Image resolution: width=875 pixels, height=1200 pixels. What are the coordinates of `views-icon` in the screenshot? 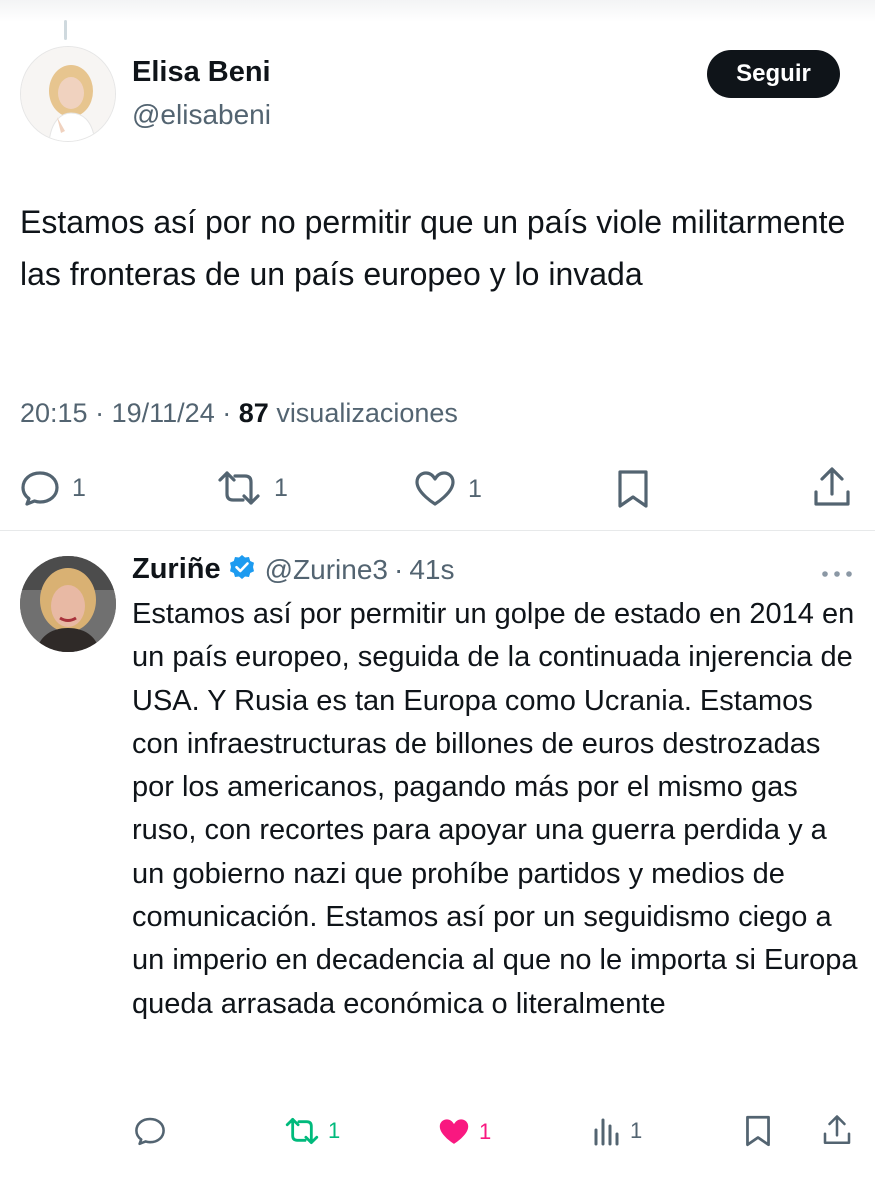 It's located at (606, 1132).